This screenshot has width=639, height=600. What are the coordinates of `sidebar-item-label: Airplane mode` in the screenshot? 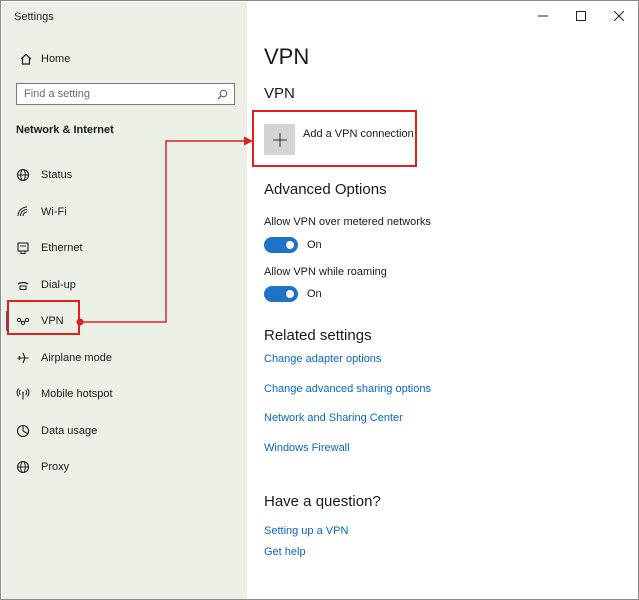 It's located at (76, 357).